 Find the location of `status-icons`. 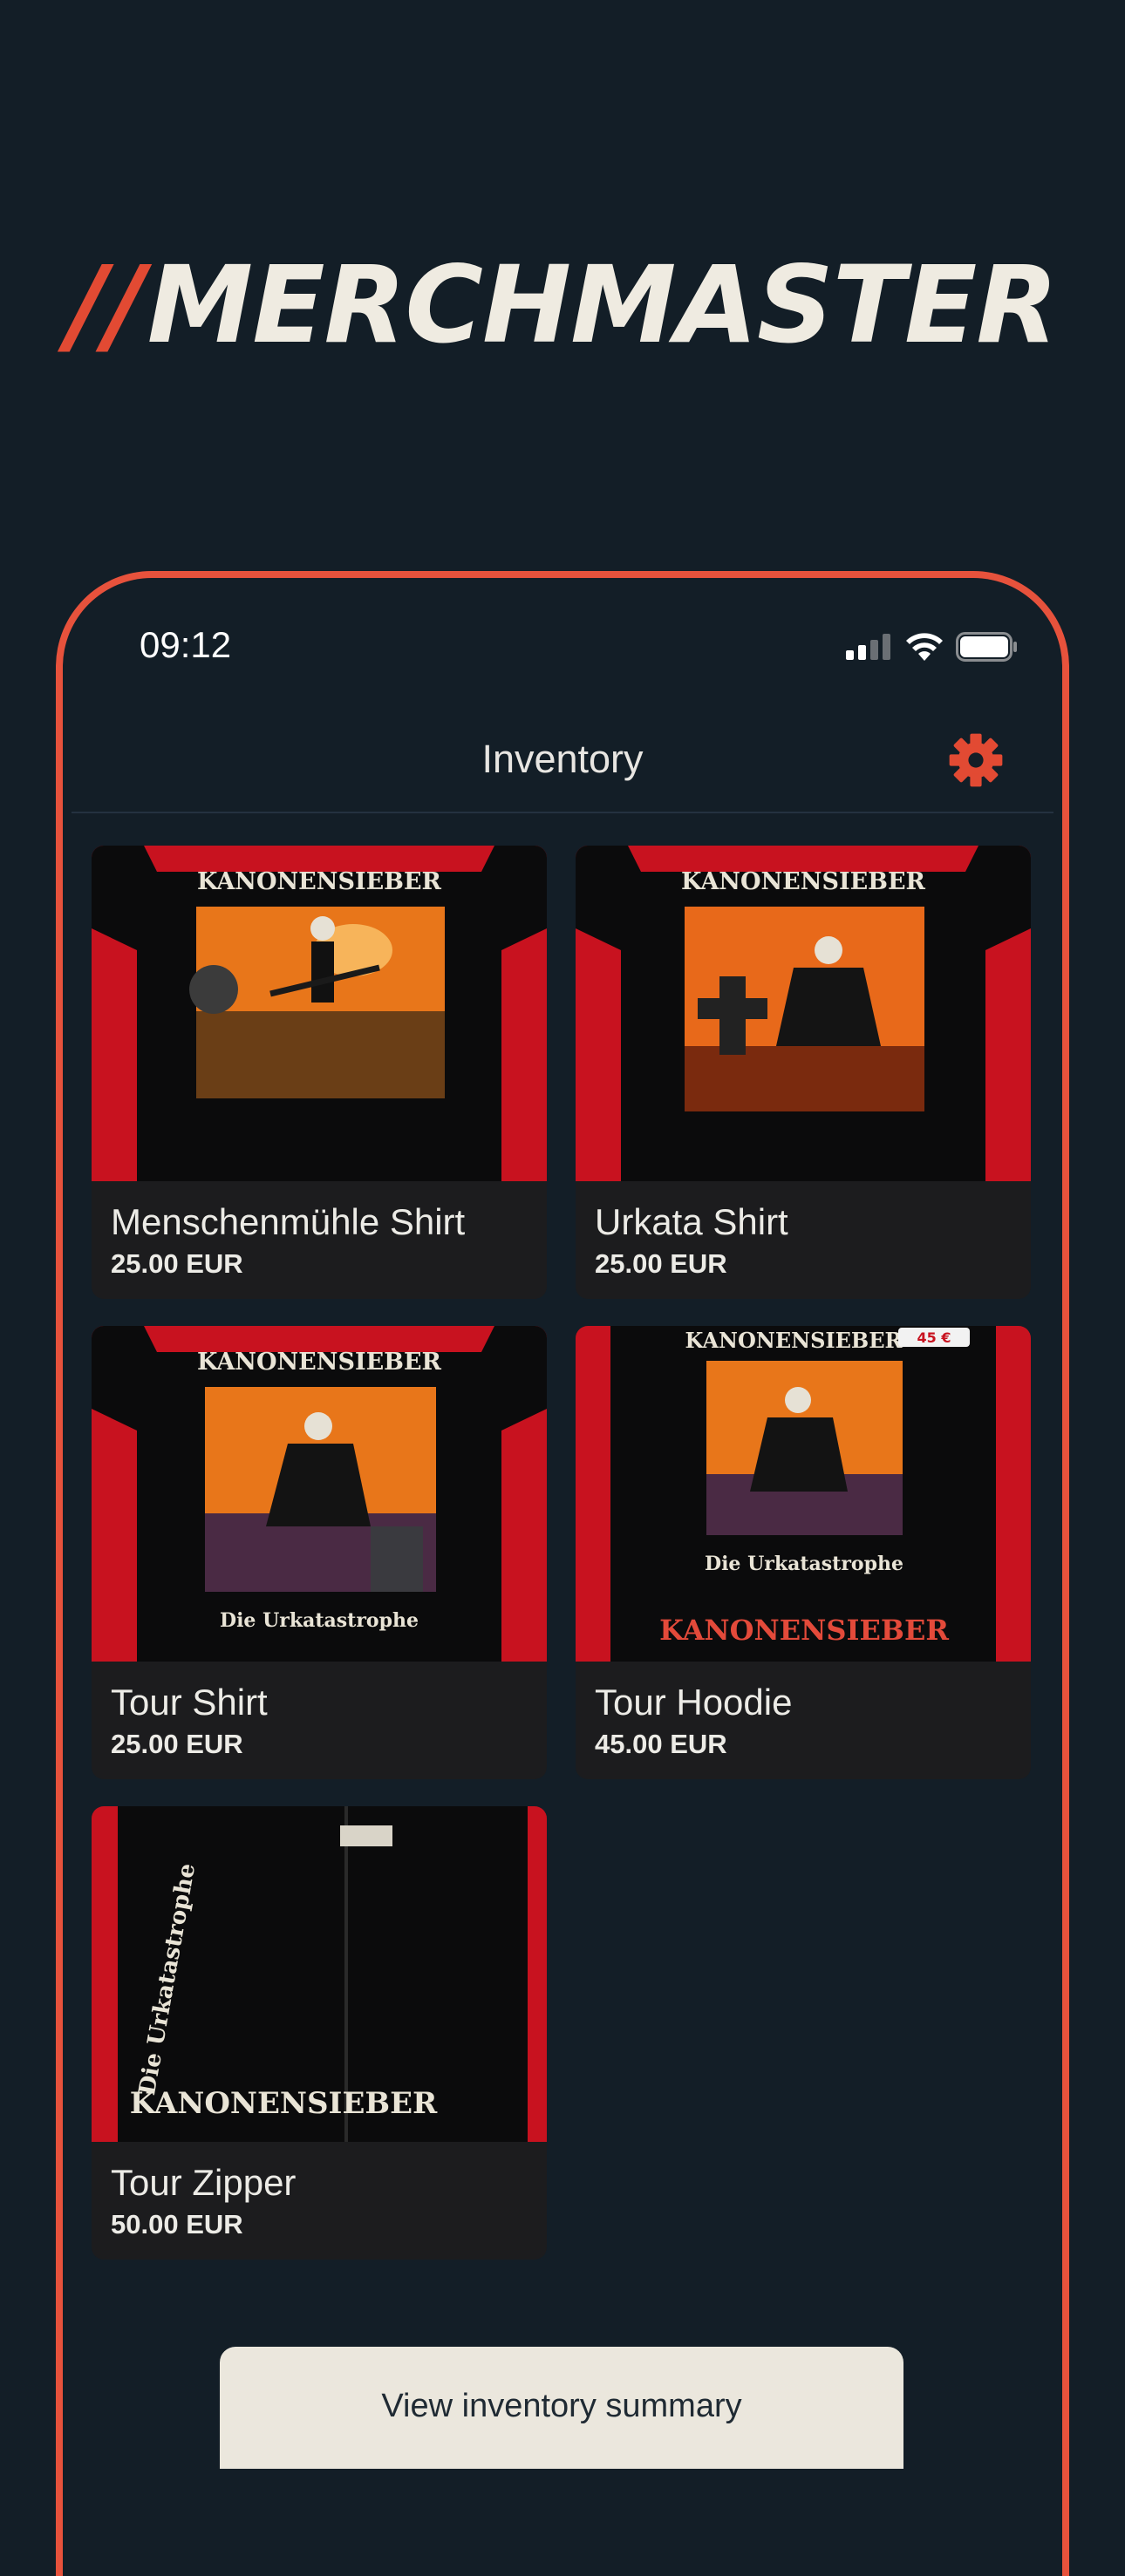

status-icons is located at coordinates (932, 647).